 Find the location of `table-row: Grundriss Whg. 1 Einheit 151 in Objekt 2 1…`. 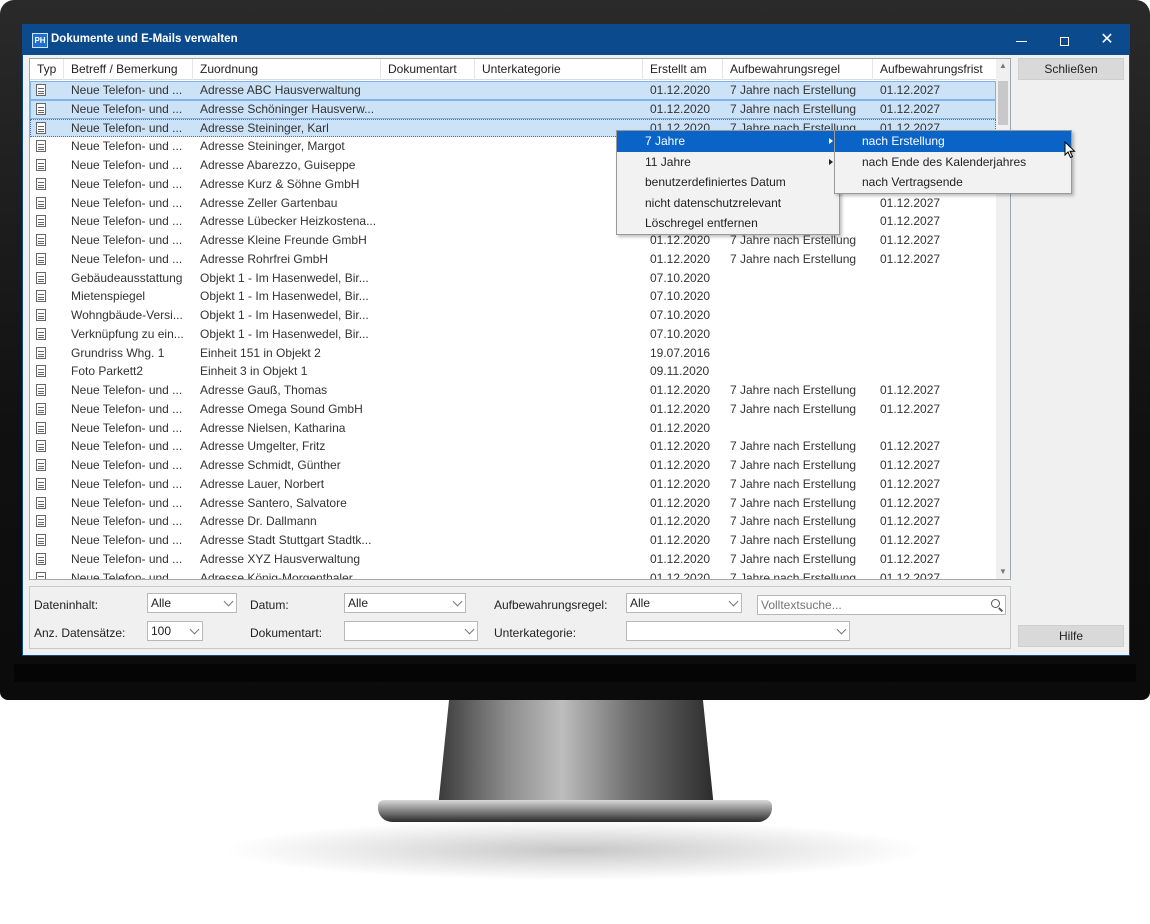

table-row: Grundriss Whg. 1 Einheit 151 in Objekt 2 1… is located at coordinates (513, 353).